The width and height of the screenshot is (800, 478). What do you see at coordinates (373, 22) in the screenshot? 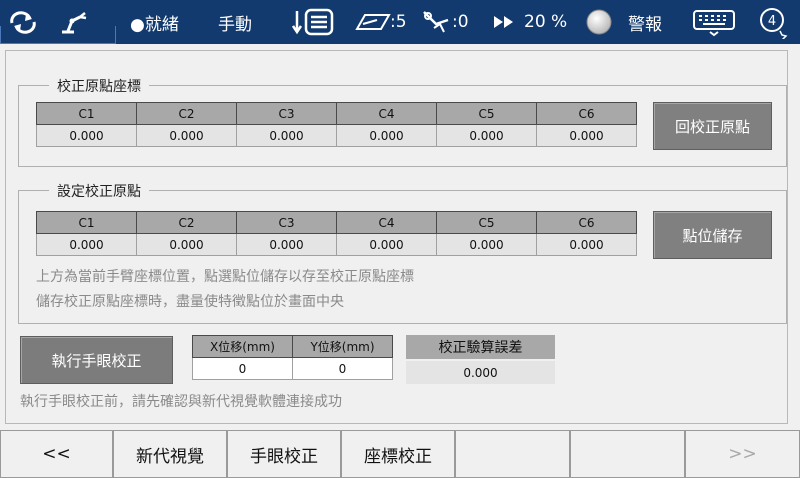
I see `tool-frame-icon` at bounding box center [373, 22].